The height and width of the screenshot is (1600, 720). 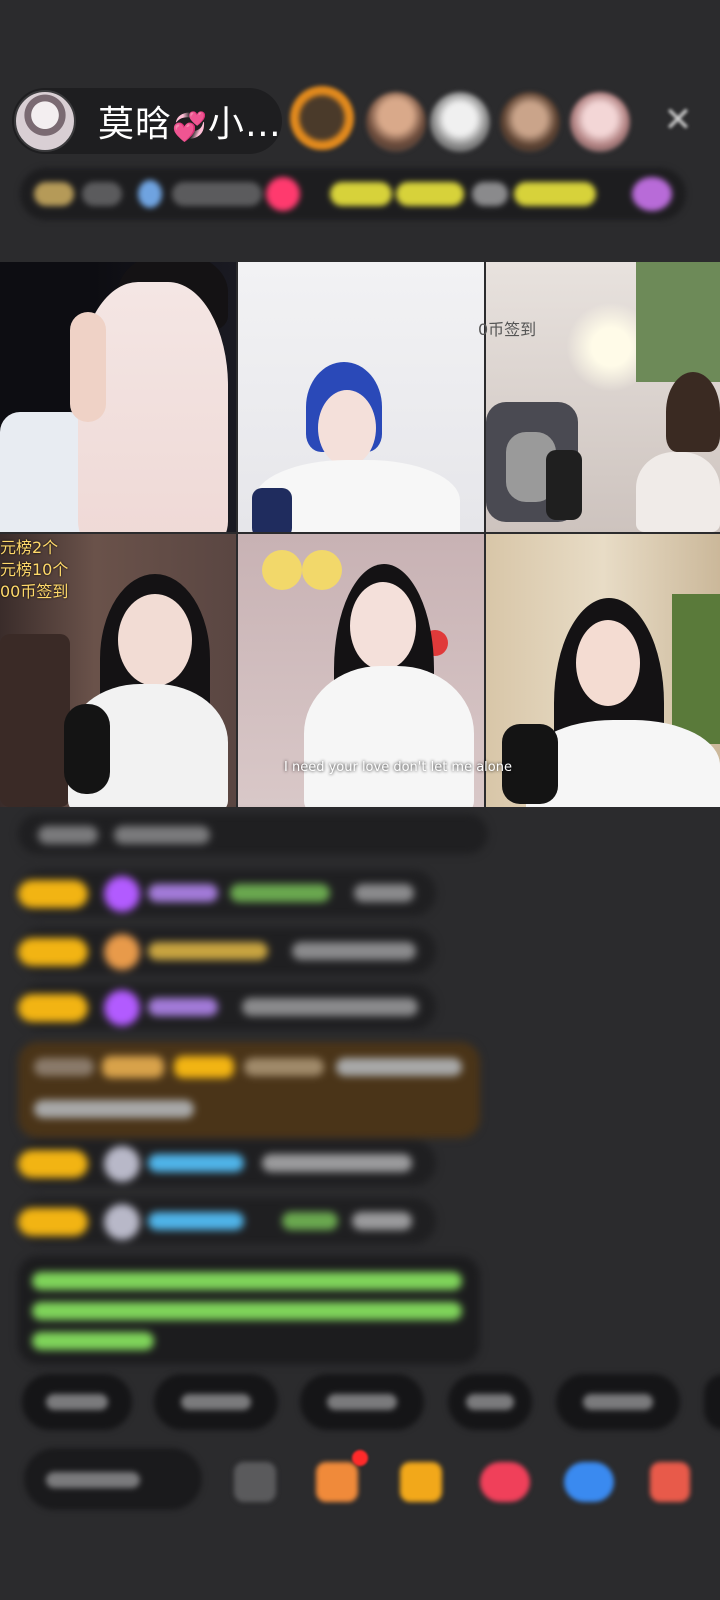 What do you see at coordinates (507, 329) in the screenshot?
I see `sign-in-overlay-text: 0币签到` at bounding box center [507, 329].